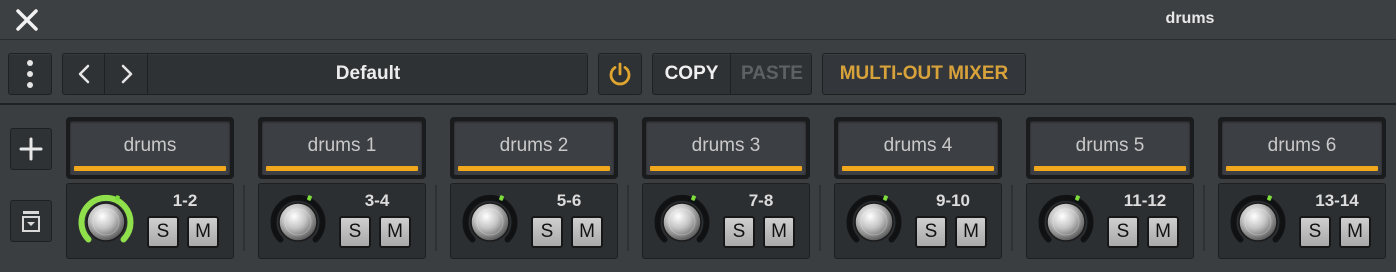  I want to click on menu-button, so click(30, 74).